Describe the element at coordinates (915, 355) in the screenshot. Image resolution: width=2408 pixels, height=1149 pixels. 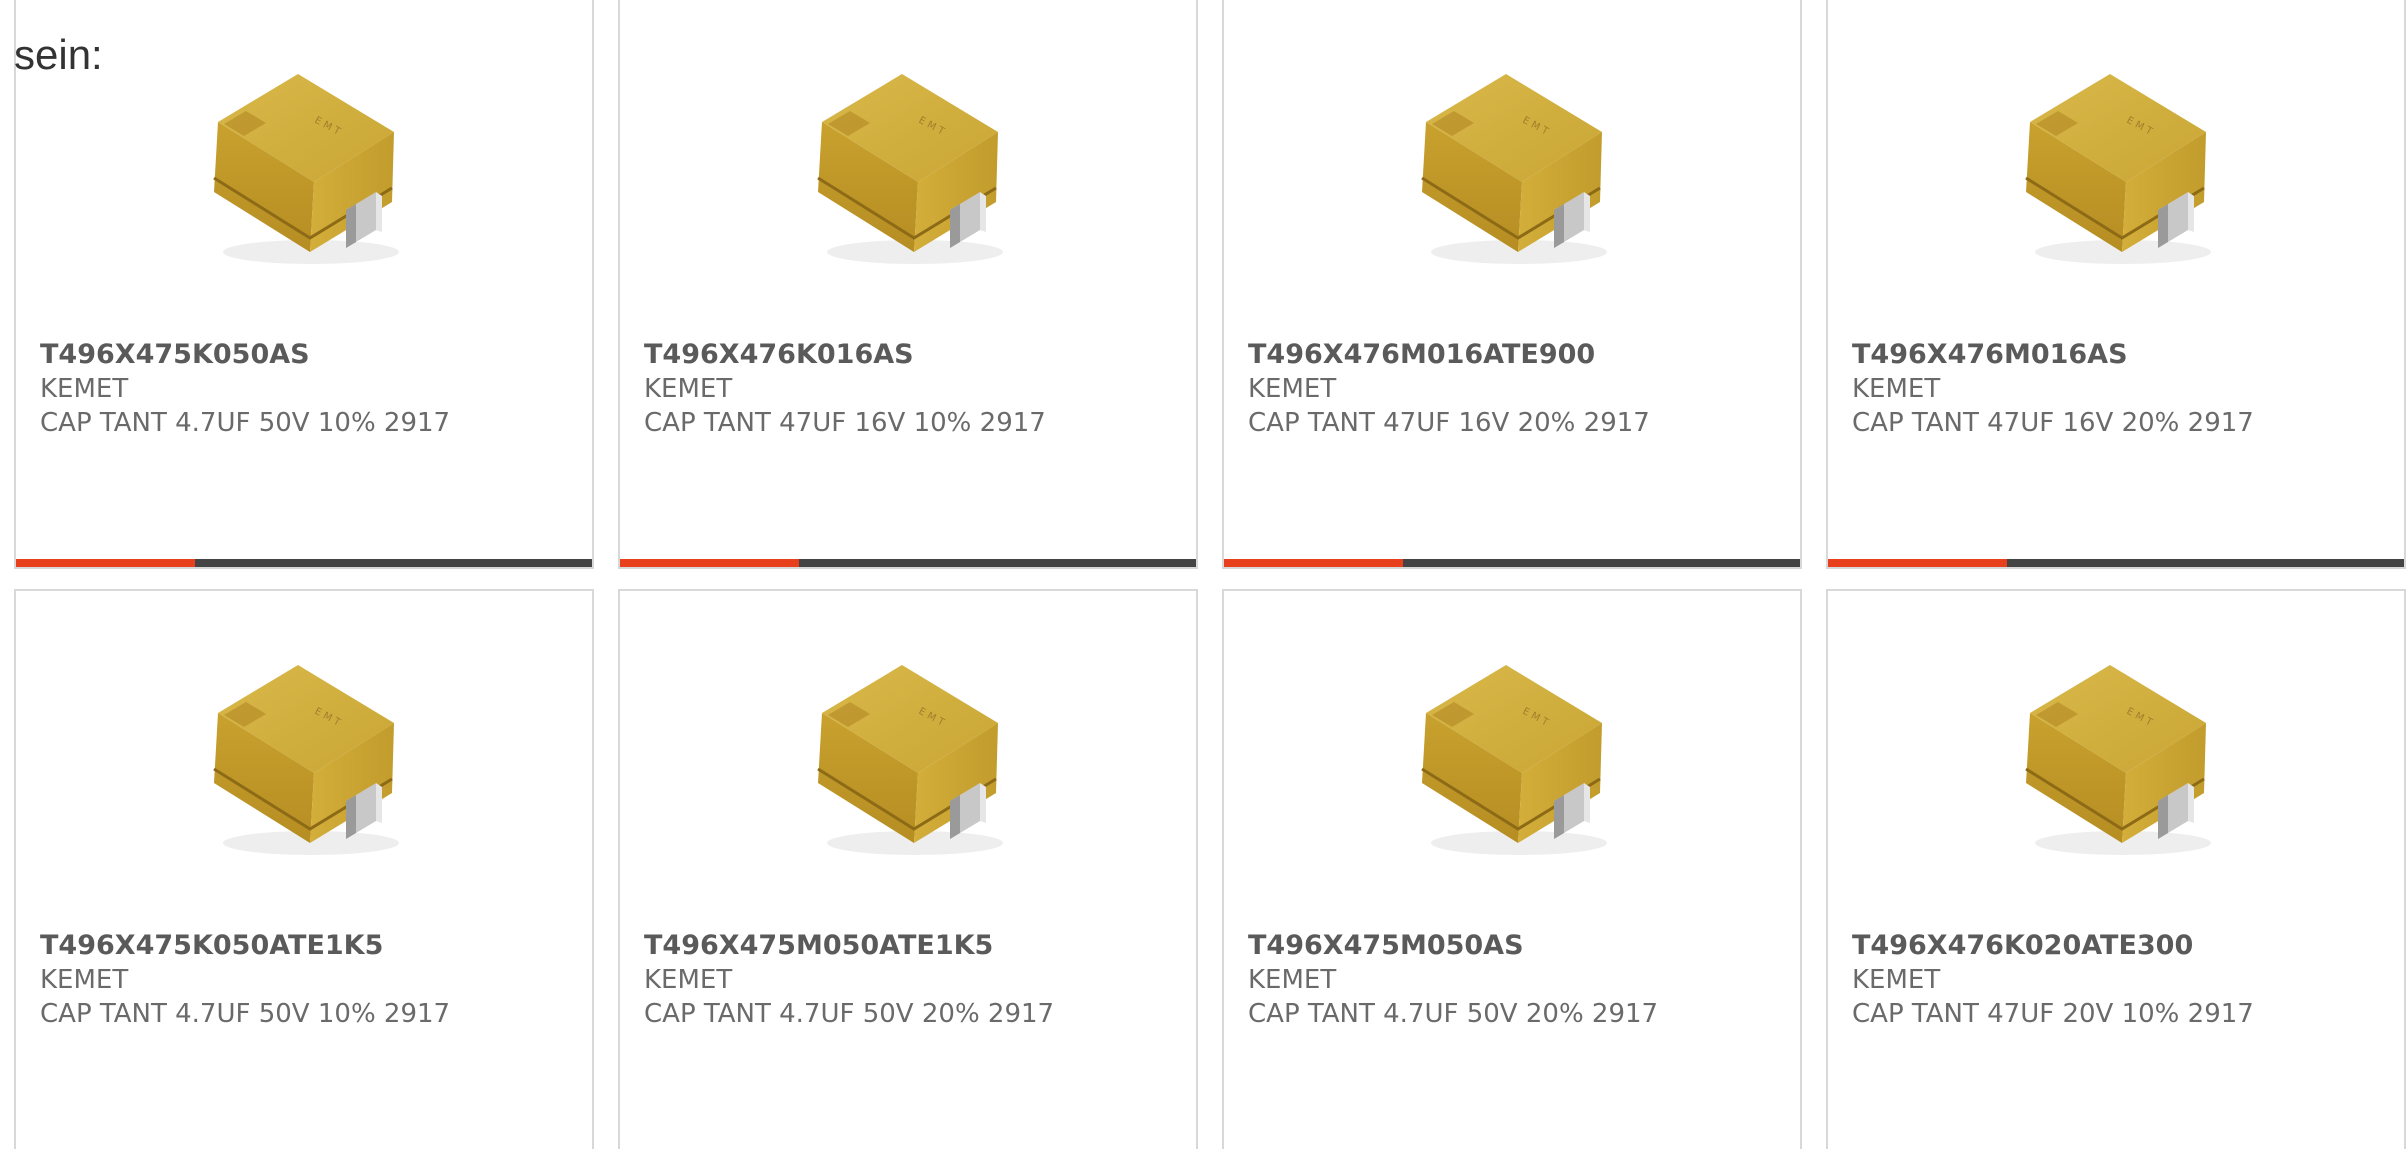
I see `part-number: T496X476K016AS` at that location.